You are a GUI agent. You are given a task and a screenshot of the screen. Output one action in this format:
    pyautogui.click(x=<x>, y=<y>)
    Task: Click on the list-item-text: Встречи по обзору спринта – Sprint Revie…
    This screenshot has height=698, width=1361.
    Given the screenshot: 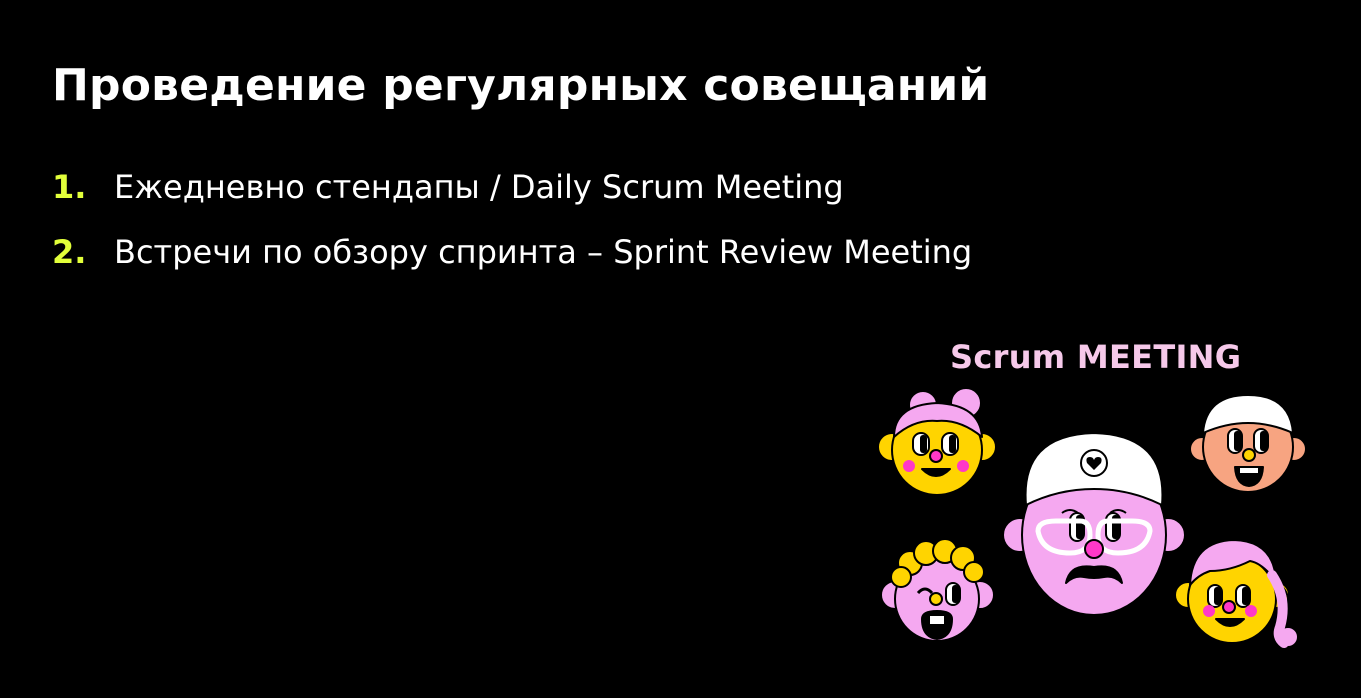 What is the action you would take?
    pyautogui.click(x=543, y=252)
    